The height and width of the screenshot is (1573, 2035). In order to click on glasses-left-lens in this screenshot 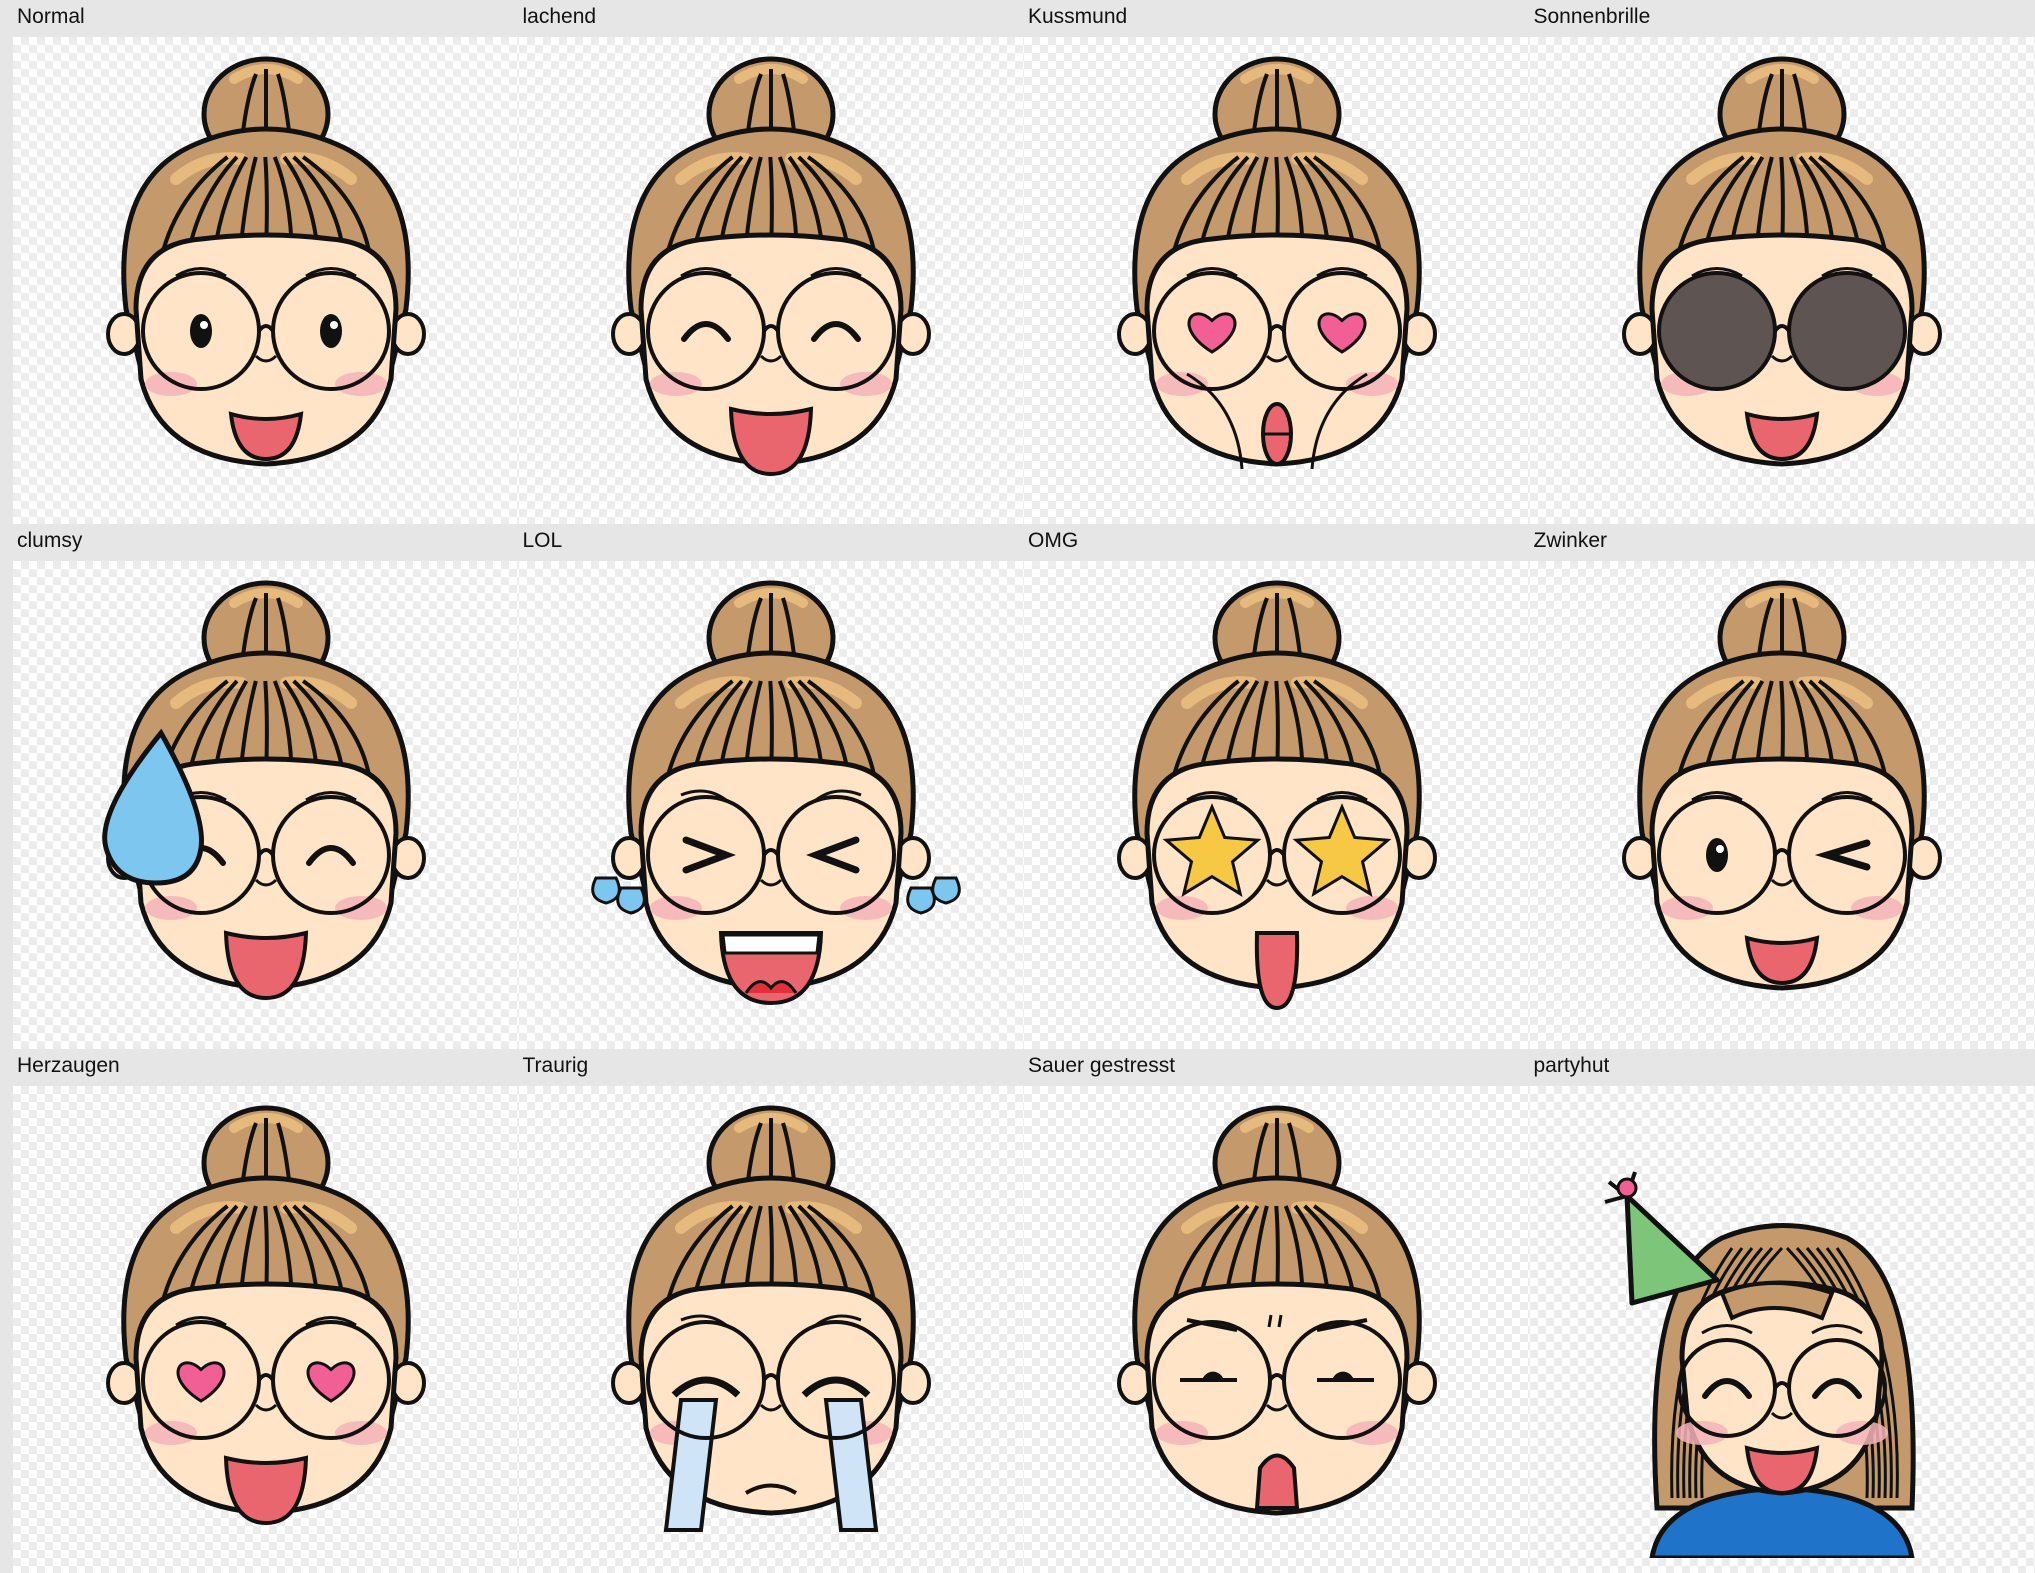, I will do `click(1717, 331)`.